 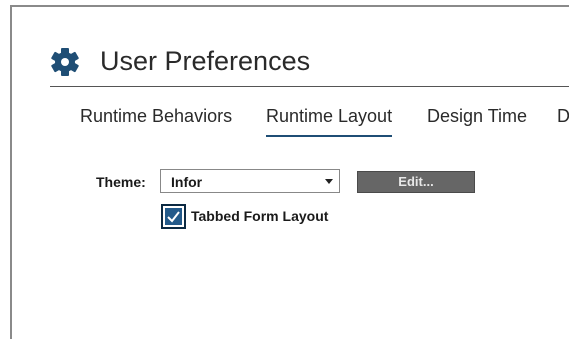 What do you see at coordinates (187, 182) in the screenshot?
I see `theme-select-value: Infor` at bounding box center [187, 182].